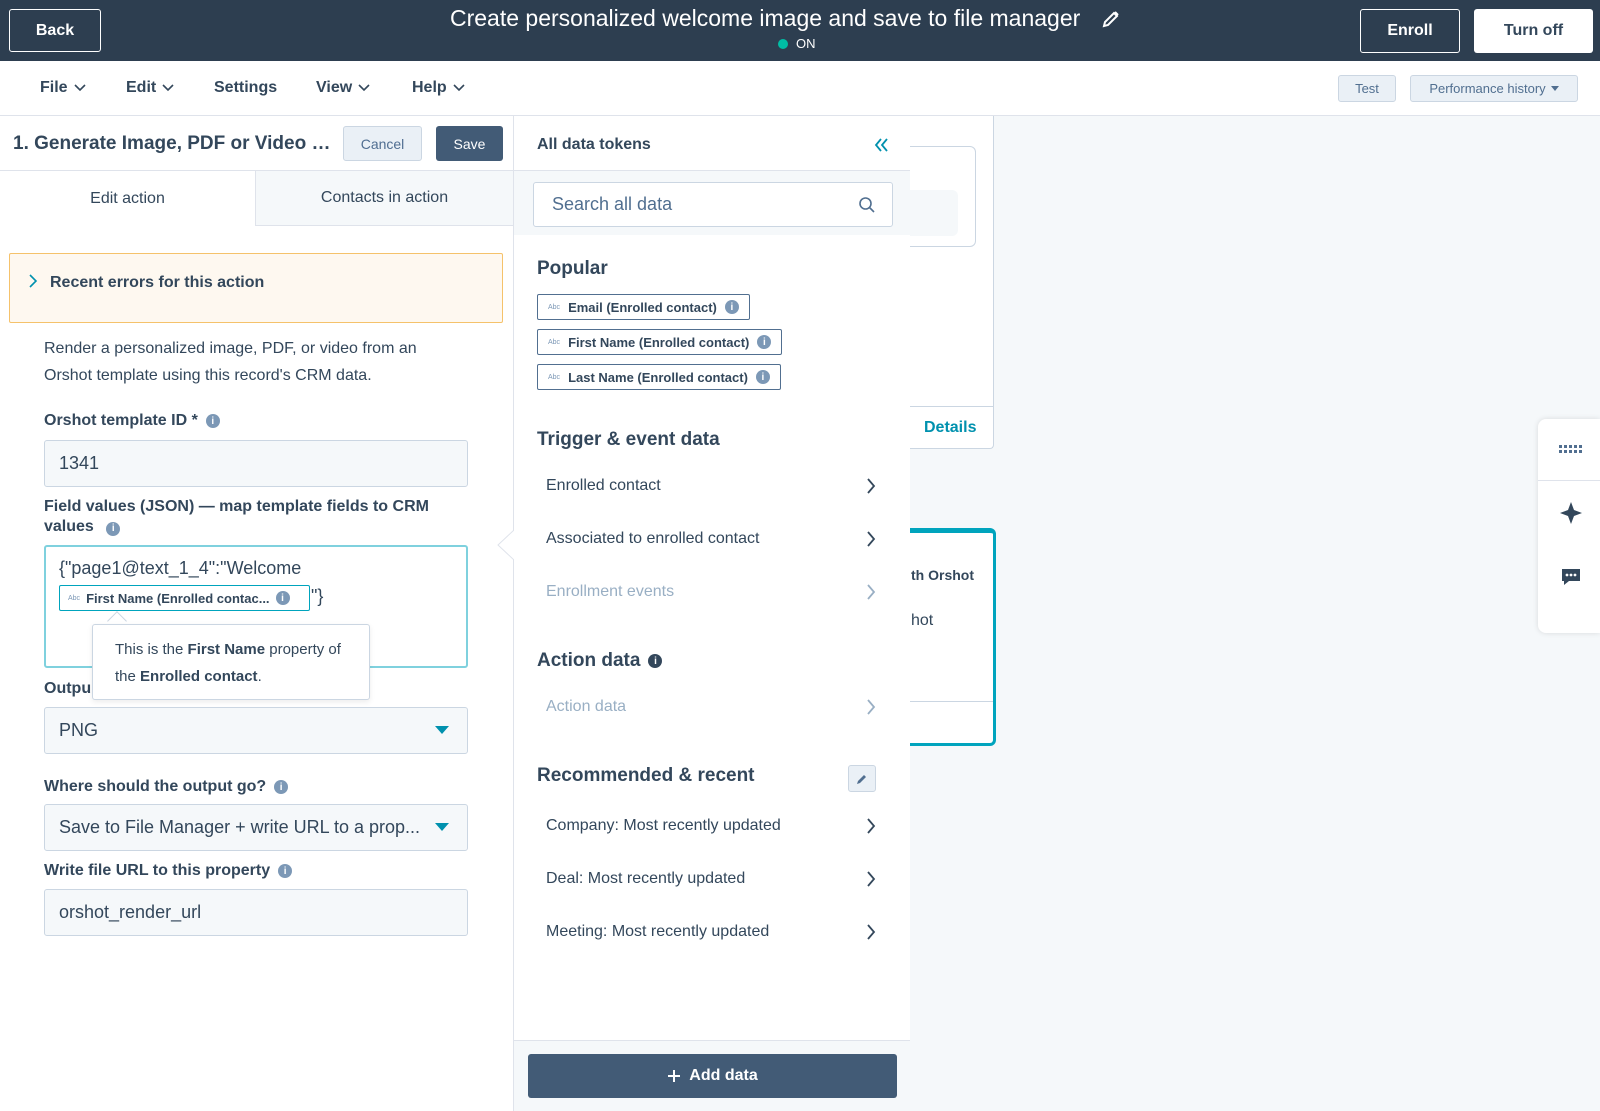 The width and height of the screenshot is (1600, 1111). Describe the element at coordinates (141, 87) in the screenshot. I see `menu-edit-label: Edit` at that location.